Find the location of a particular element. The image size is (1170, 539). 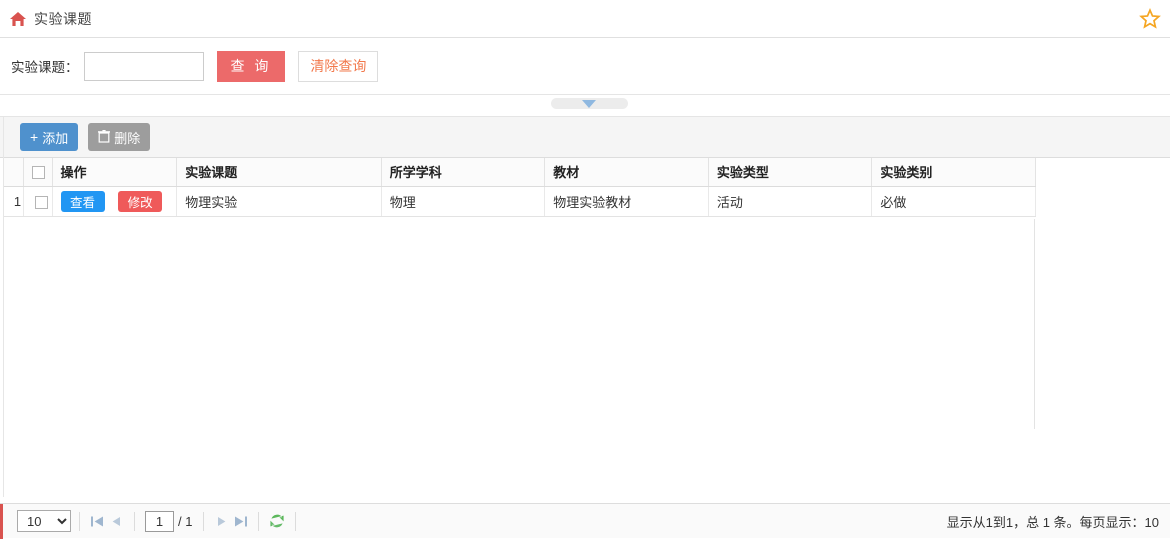

edit-button: 修改 is located at coordinates (140, 201).